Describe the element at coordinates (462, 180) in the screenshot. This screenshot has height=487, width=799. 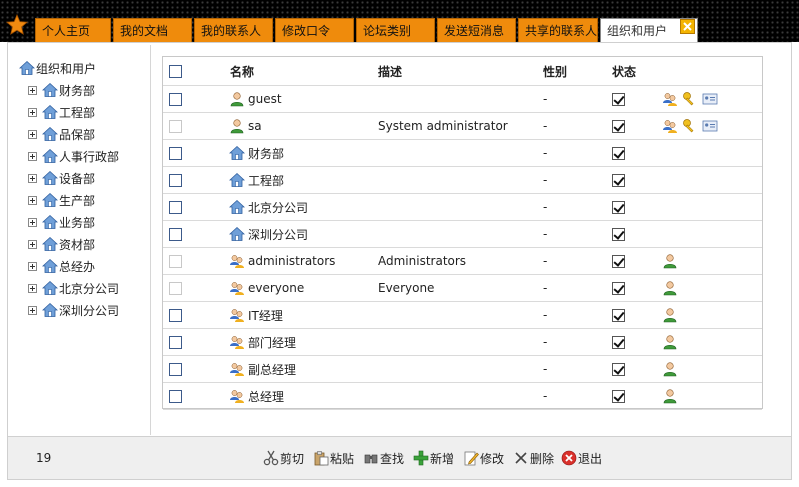
I see `table-row: 工程部 -` at that location.